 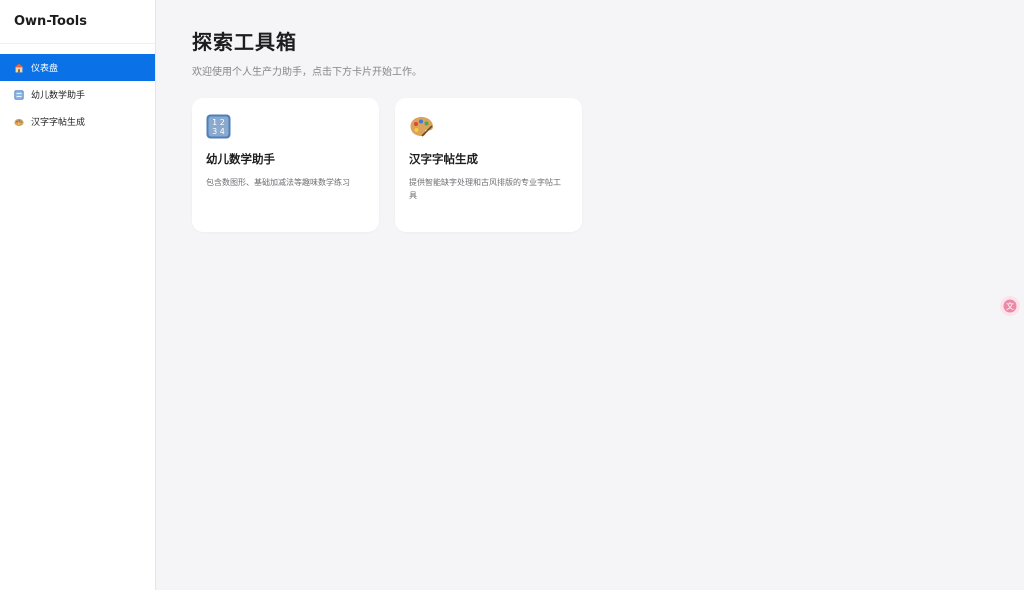 What do you see at coordinates (19, 67) in the screenshot?
I see `house-icon` at bounding box center [19, 67].